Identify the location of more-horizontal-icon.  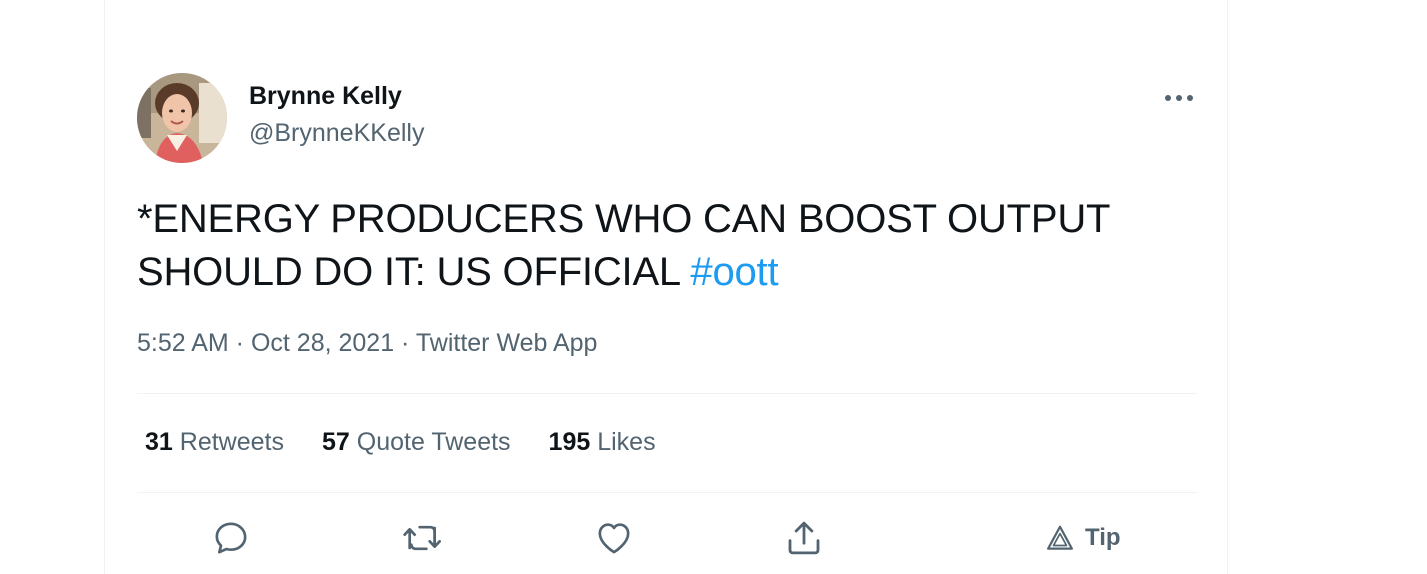
(1179, 98).